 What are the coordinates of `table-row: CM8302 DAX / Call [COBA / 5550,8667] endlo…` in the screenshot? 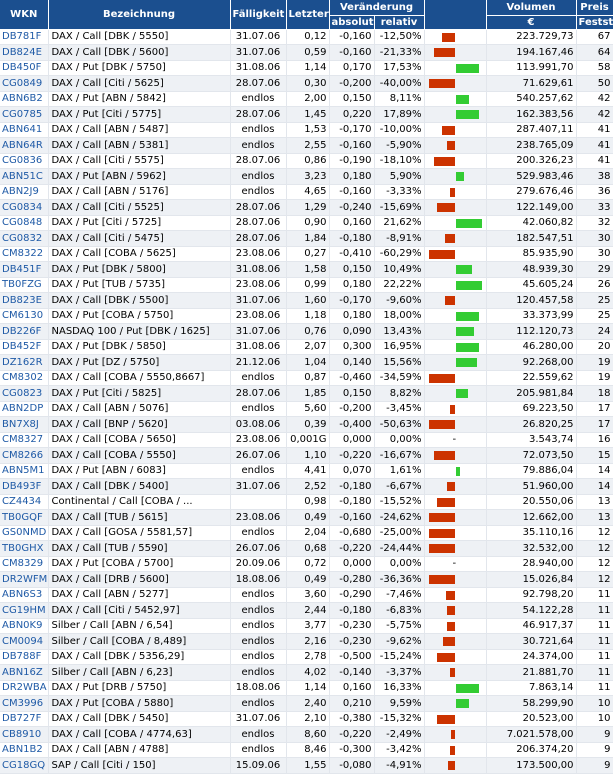 It's located at (306, 378).